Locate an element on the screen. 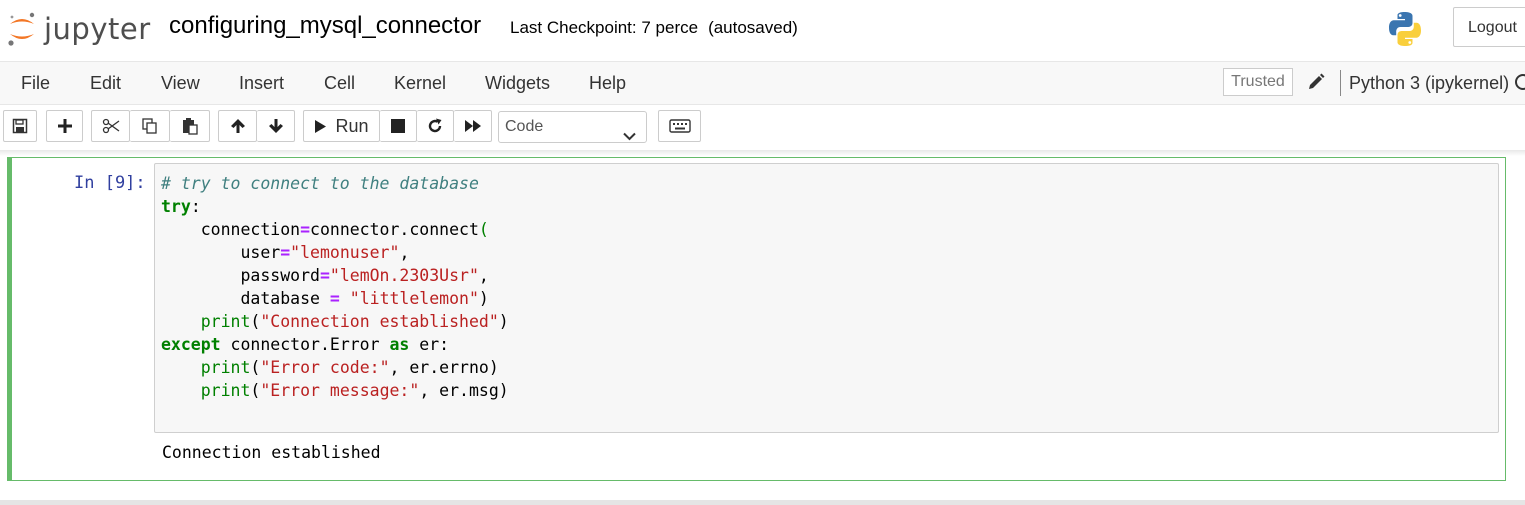 This screenshot has width=1525, height=505. jupyter-logo-icon is located at coordinates (22, 29).